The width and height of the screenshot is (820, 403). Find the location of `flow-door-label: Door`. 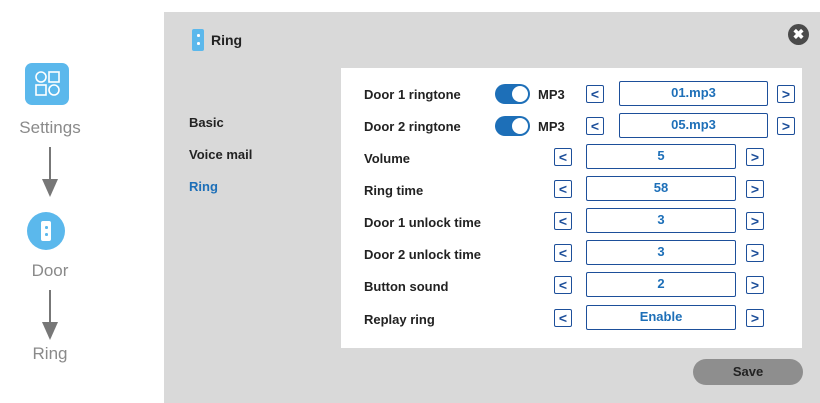

flow-door-label: Door is located at coordinates (50, 270).